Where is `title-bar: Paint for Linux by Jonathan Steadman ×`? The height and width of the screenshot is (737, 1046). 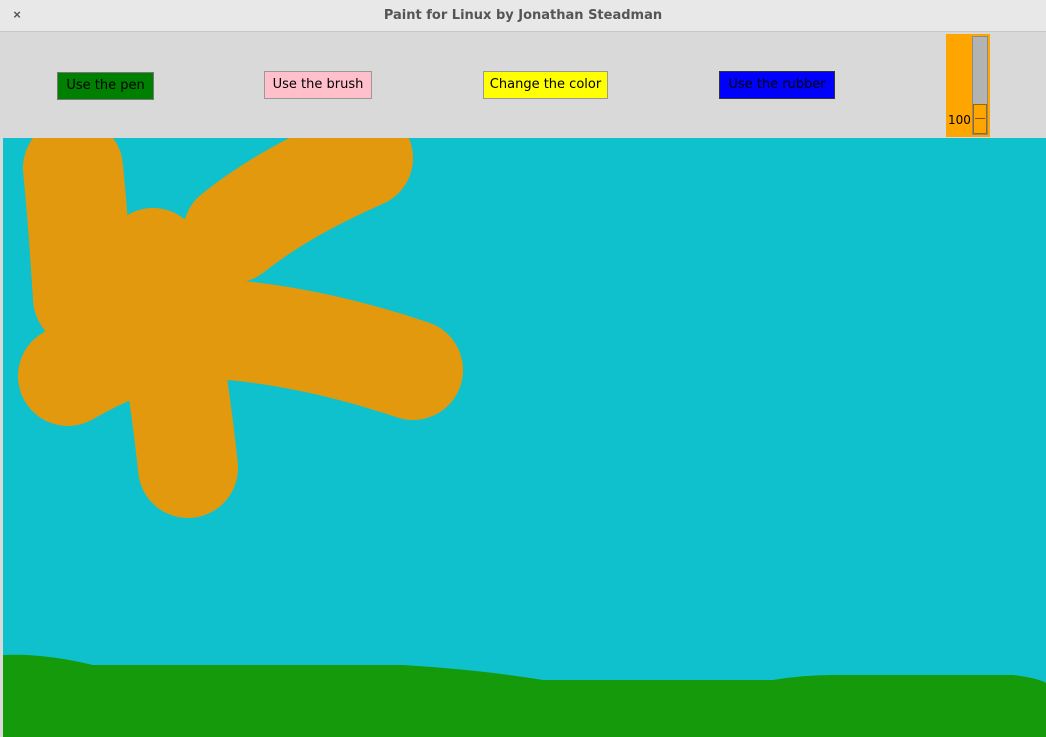 title-bar: Paint for Linux by Jonathan Steadman × is located at coordinates (523, 16).